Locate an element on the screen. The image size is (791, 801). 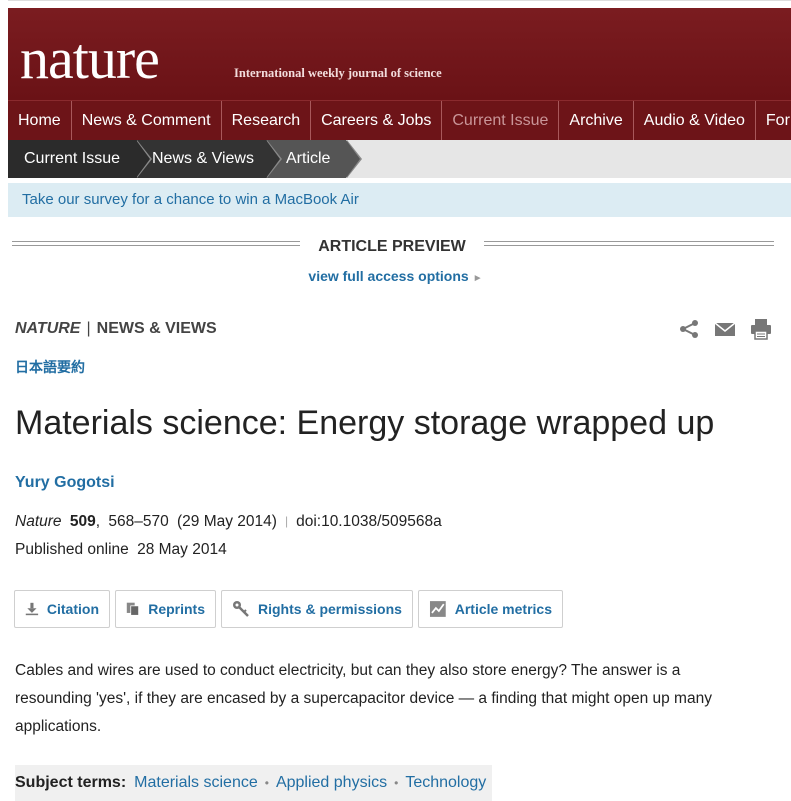
rights-permissions-button: Rights & permissions is located at coordinates (317, 609).